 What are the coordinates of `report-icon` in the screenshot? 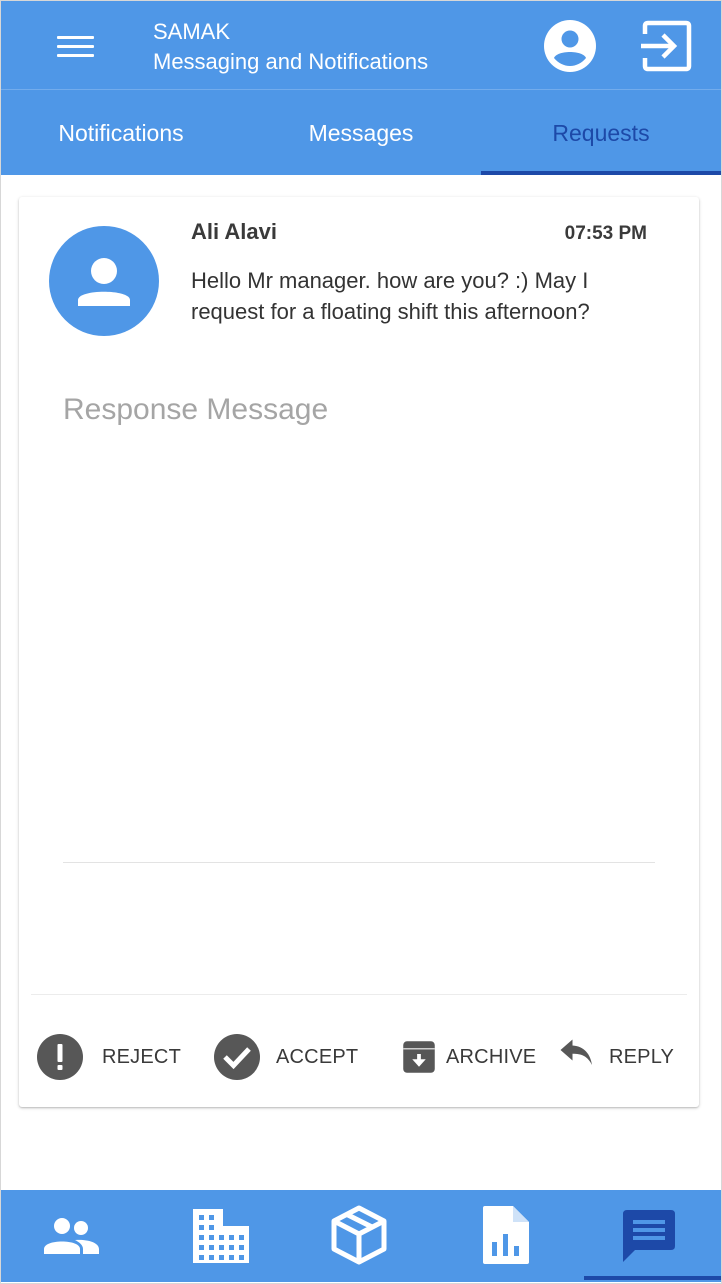 It's located at (506, 1235).